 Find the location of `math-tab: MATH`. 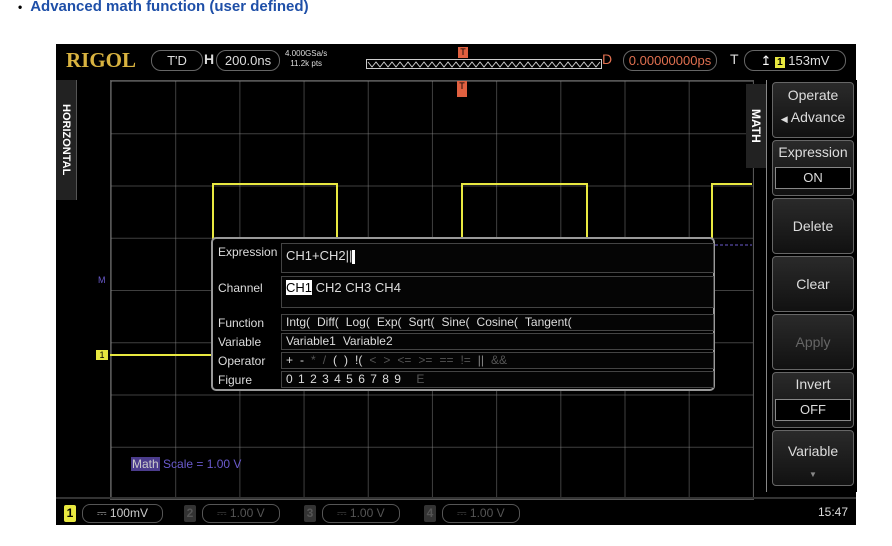

math-tab: MATH is located at coordinates (756, 126).